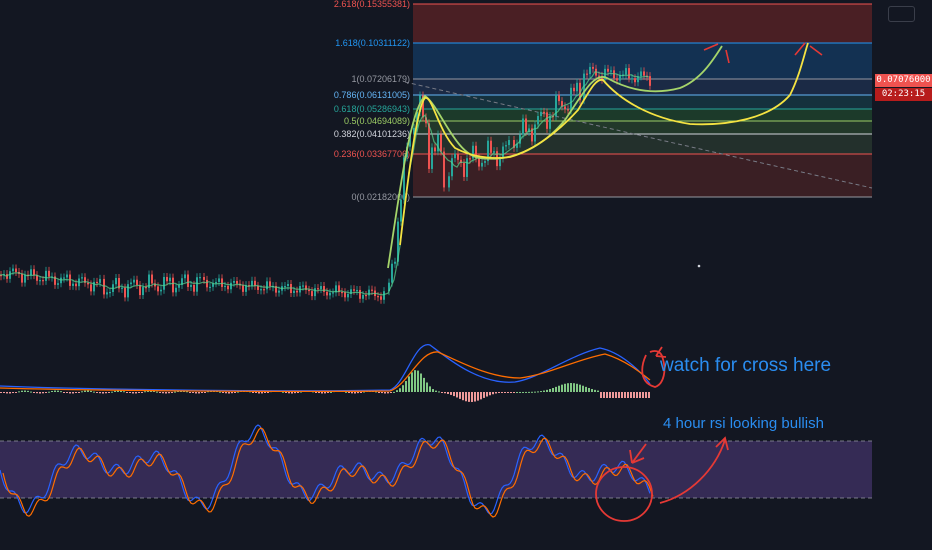 The width and height of the screenshot is (932, 550). What do you see at coordinates (699, 266) in the screenshot?
I see `stray-dot` at bounding box center [699, 266].